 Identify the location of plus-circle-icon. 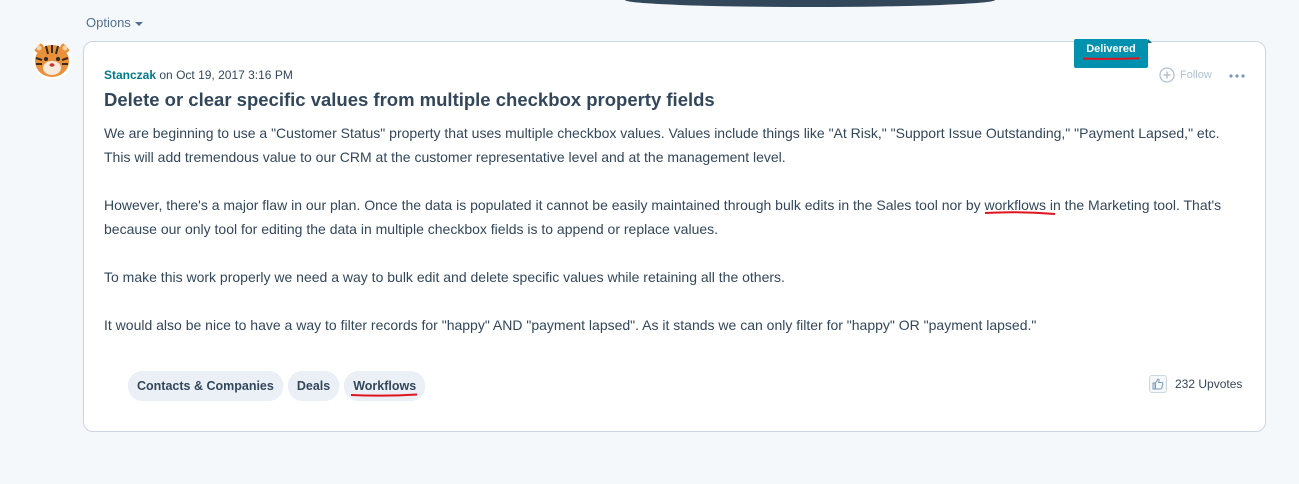
(1167, 75).